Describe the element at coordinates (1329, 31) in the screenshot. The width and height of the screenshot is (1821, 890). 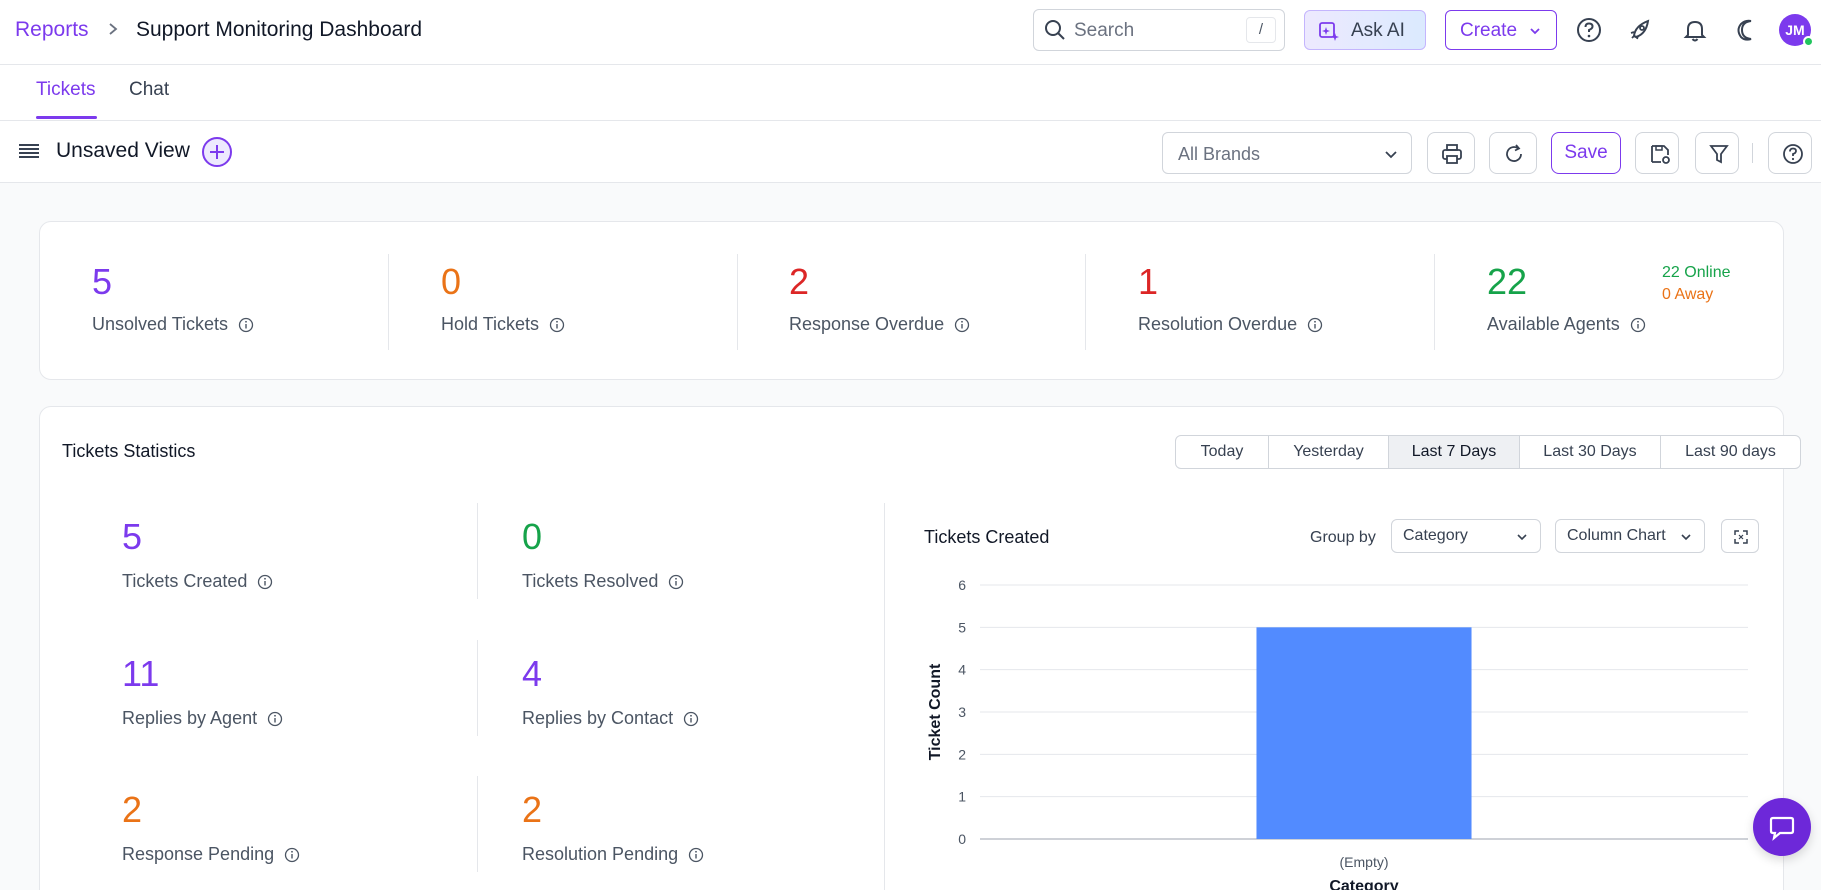
I see `ai-sparkle-icon` at that location.